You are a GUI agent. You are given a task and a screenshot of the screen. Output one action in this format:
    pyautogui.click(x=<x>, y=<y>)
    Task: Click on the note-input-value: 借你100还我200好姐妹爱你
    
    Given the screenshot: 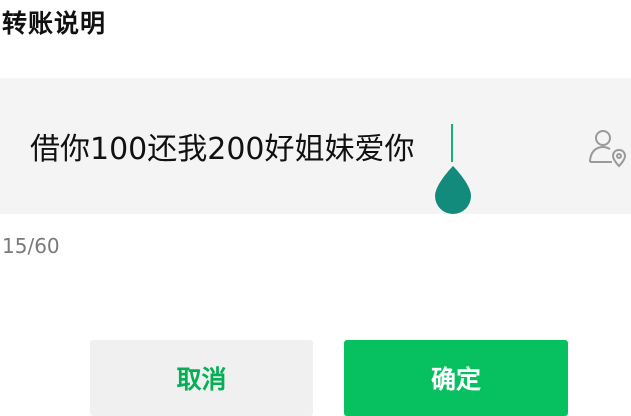 What is the action you would take?
    pyautogui.click(x=222, y=146)
    